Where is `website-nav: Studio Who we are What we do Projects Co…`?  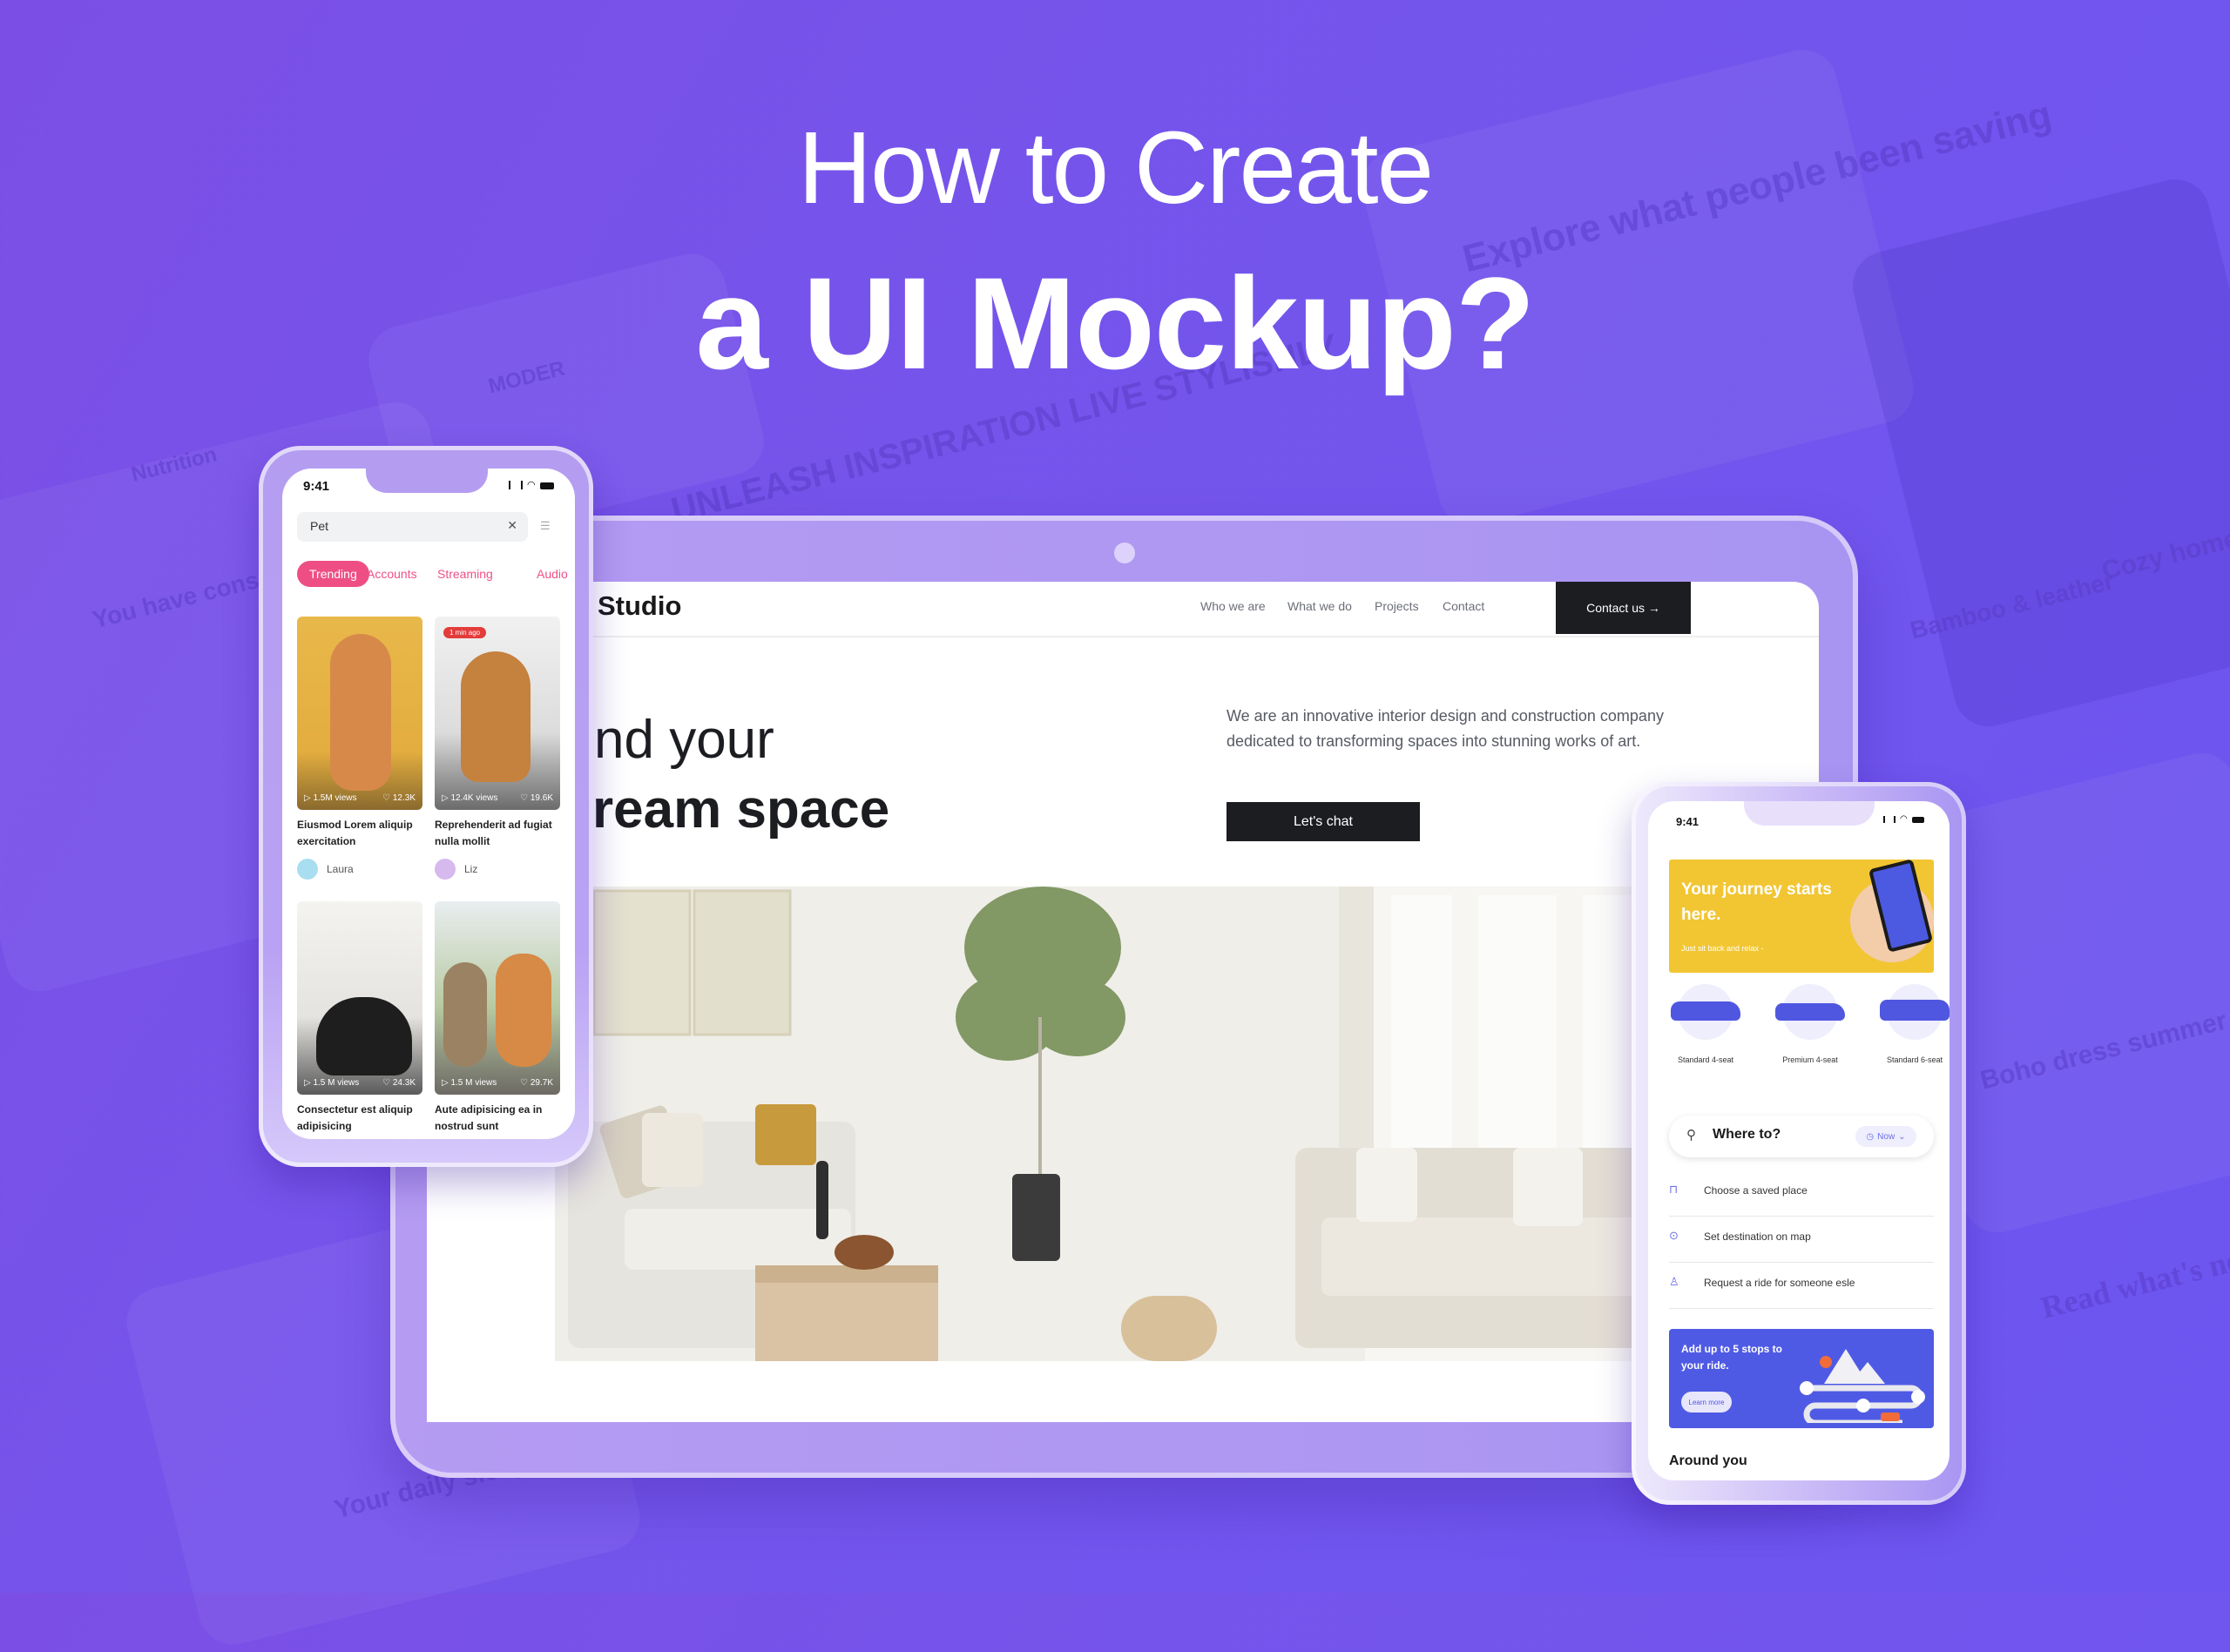 website-nav: Studio Who we are What we do Projects Co… is located at coordinates (1123, 609).